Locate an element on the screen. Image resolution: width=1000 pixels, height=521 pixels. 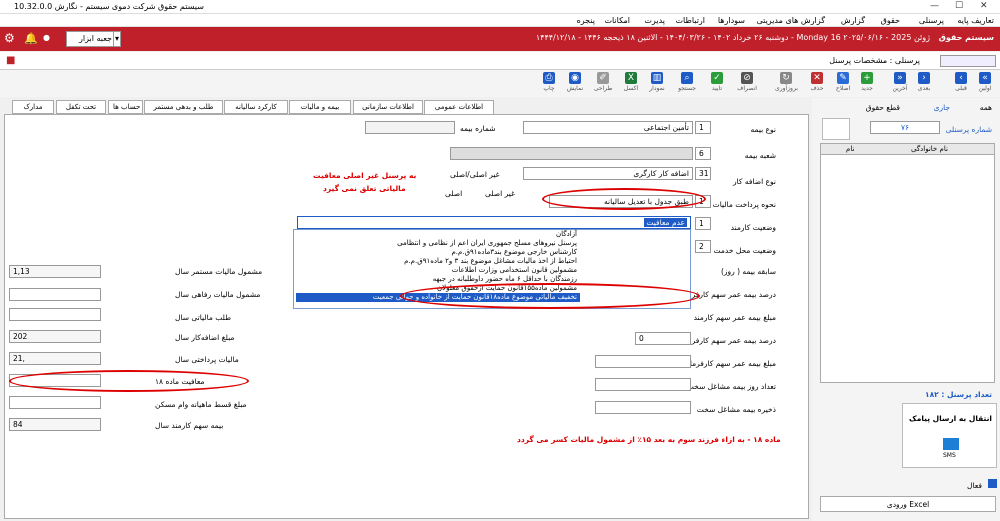
last-button: » آخرین is located at coordinates (900, 85).